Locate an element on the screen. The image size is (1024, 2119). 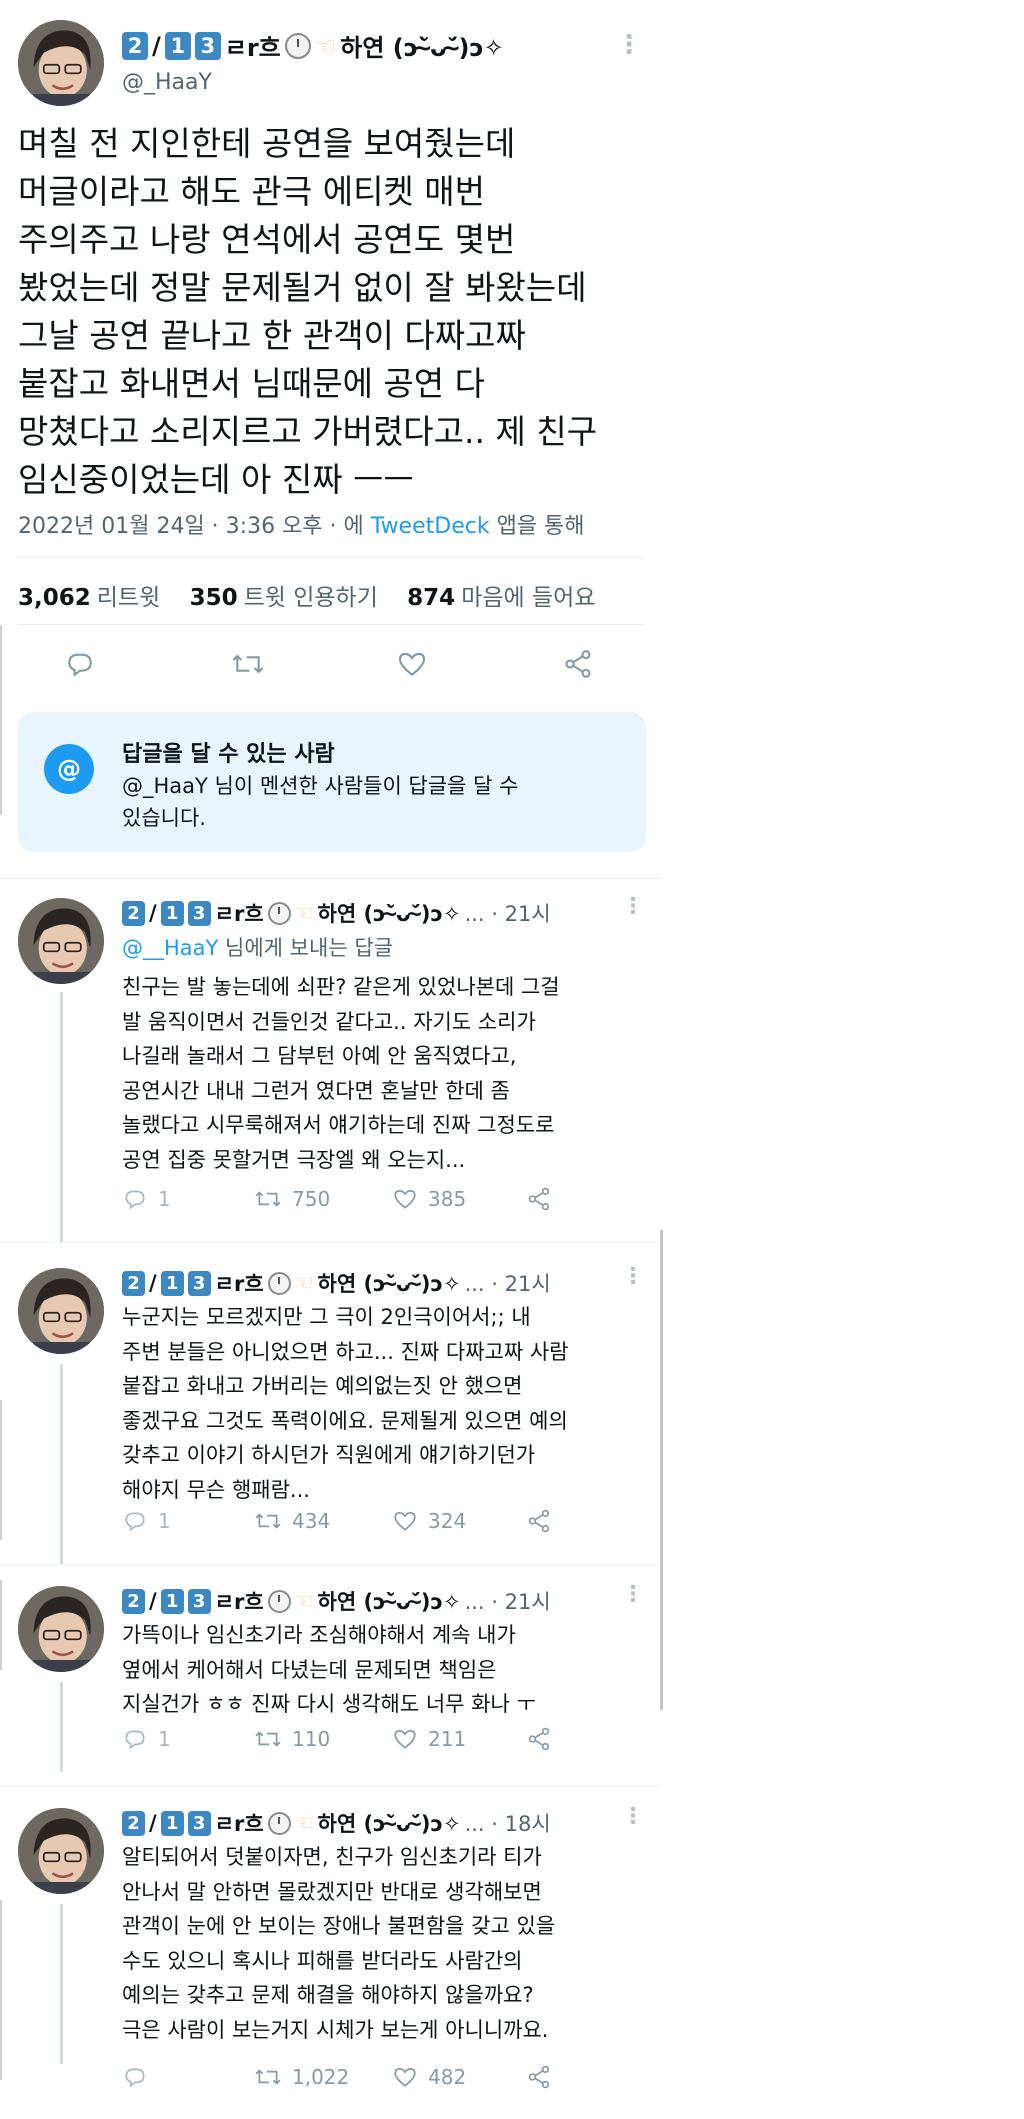
retweet-button: 434 is located at coordinates (292, 1521).